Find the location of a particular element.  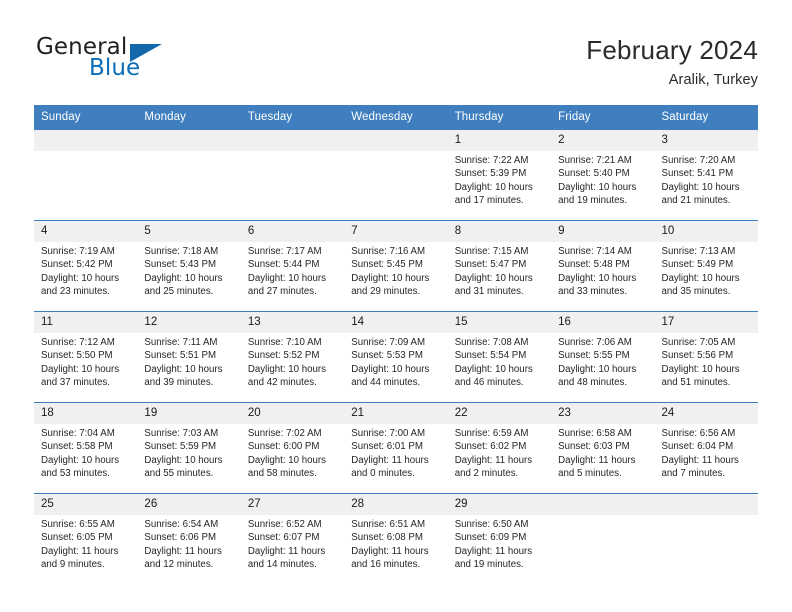

day-number: 14 is located at coordinates (396, 322).